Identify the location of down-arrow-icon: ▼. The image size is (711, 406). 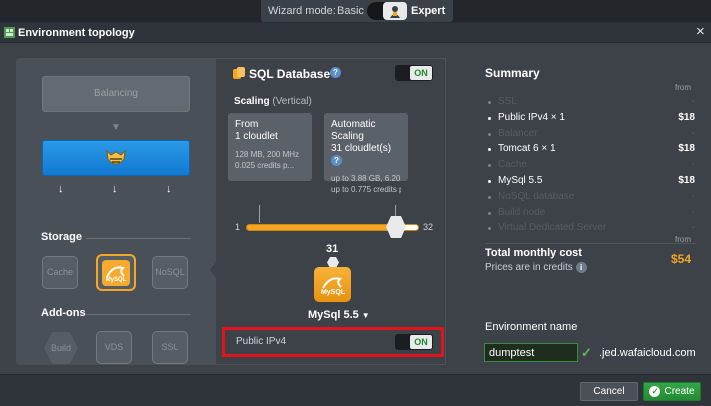
(116, 127).